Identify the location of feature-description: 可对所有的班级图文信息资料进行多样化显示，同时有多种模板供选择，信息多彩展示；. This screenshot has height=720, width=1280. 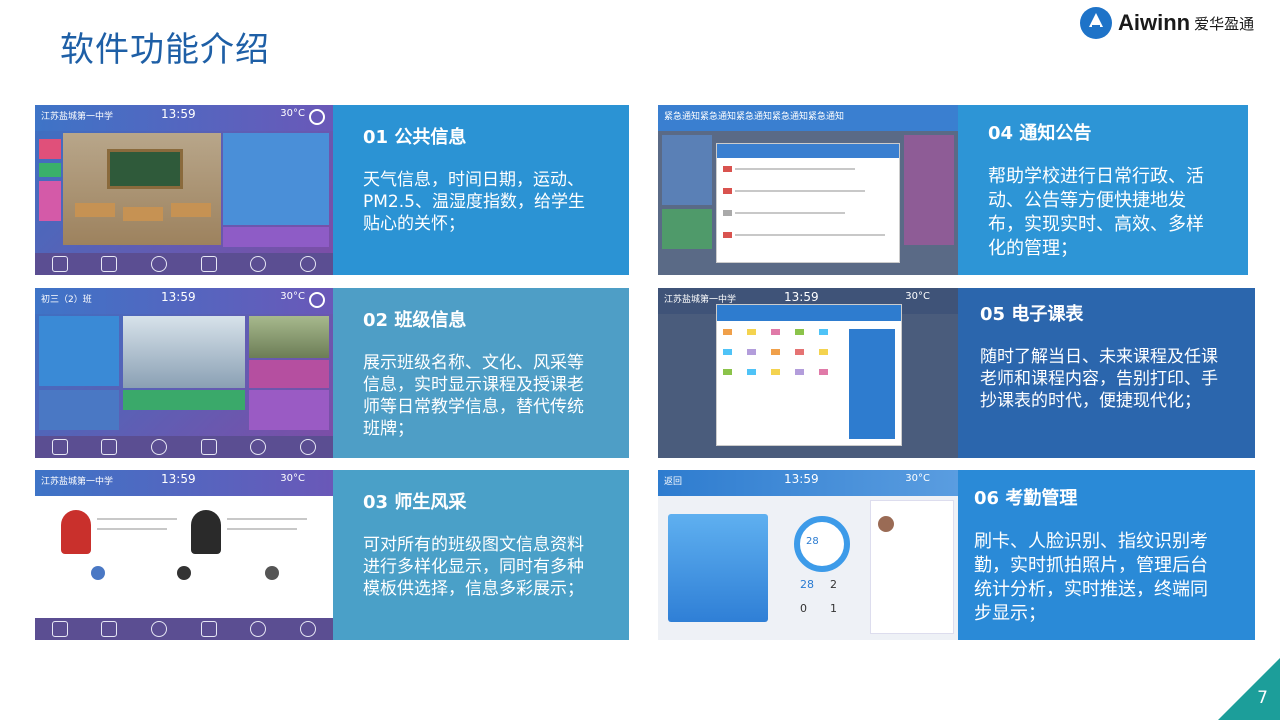
(473, 567).